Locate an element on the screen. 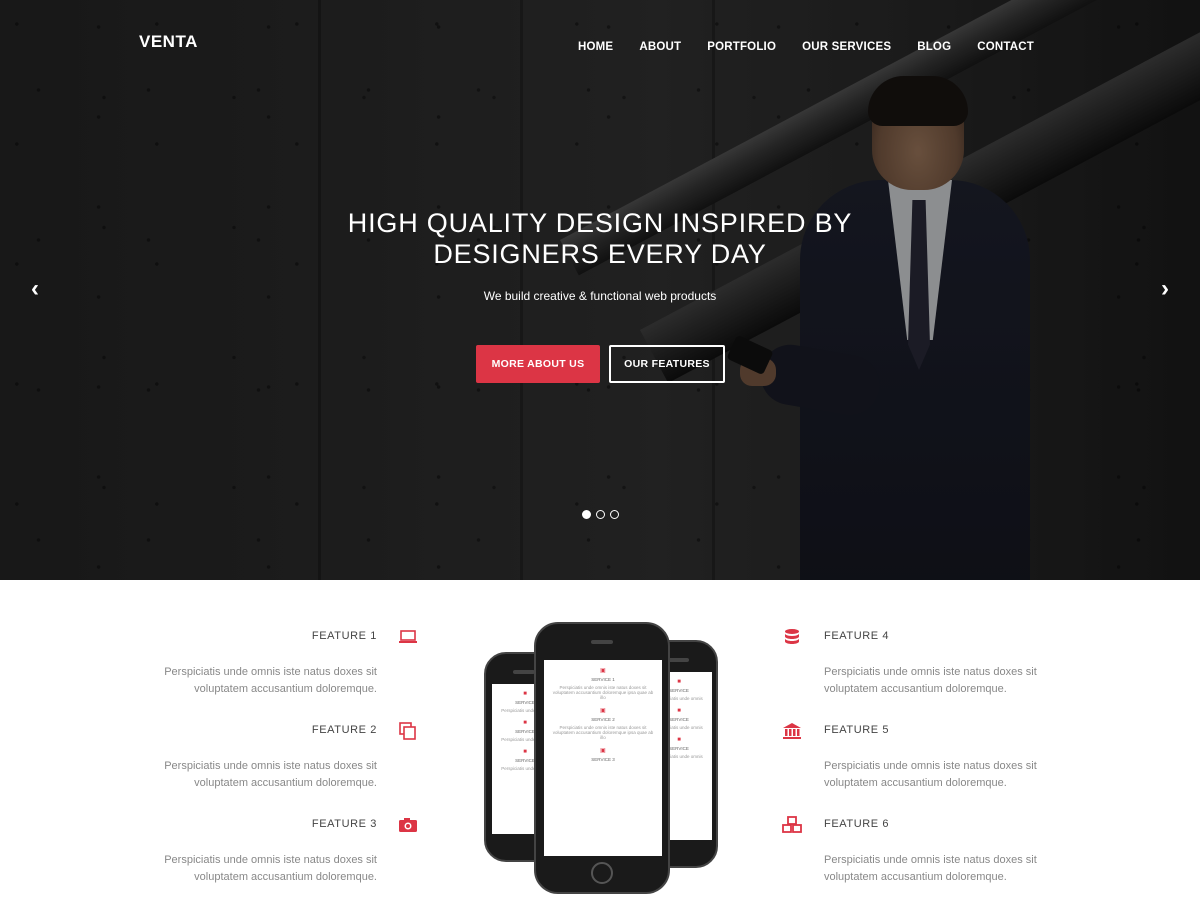 This screenshot has width=1200, height=900. database-icon is located at coordinates (792, 637).